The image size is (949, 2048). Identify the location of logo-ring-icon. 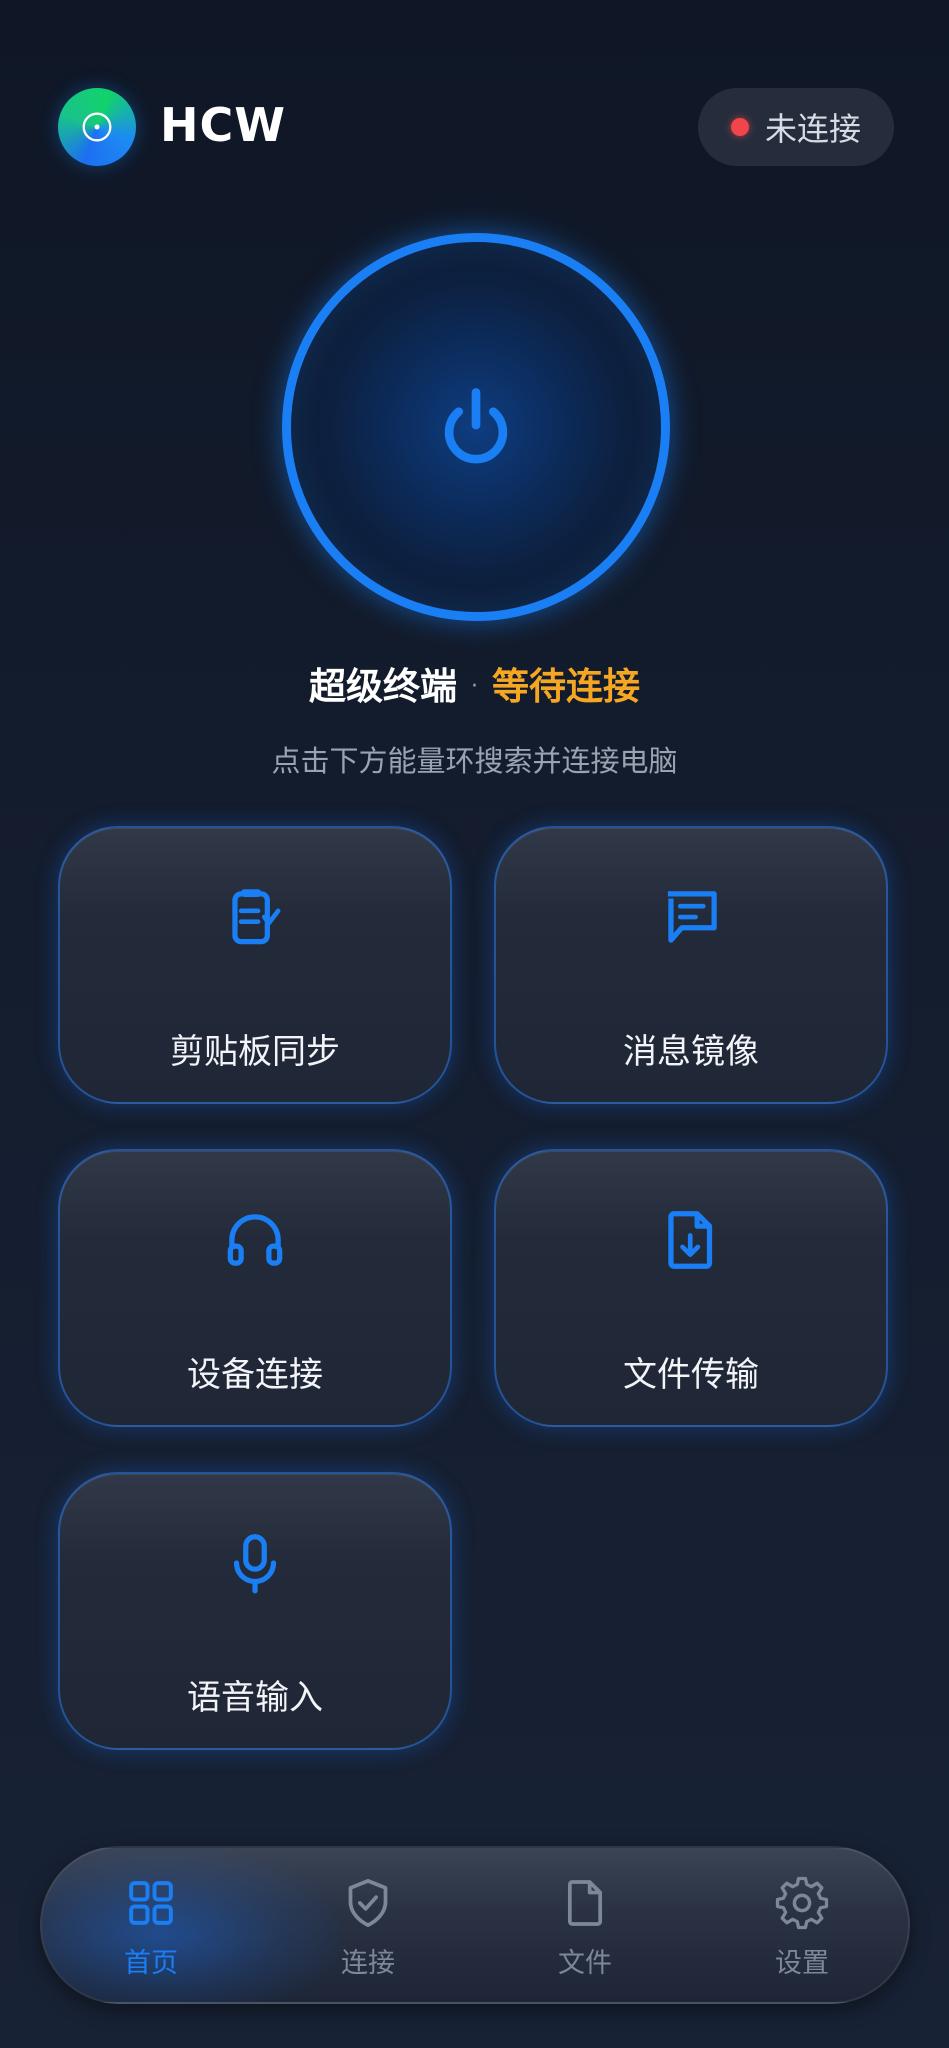
(97, 127).